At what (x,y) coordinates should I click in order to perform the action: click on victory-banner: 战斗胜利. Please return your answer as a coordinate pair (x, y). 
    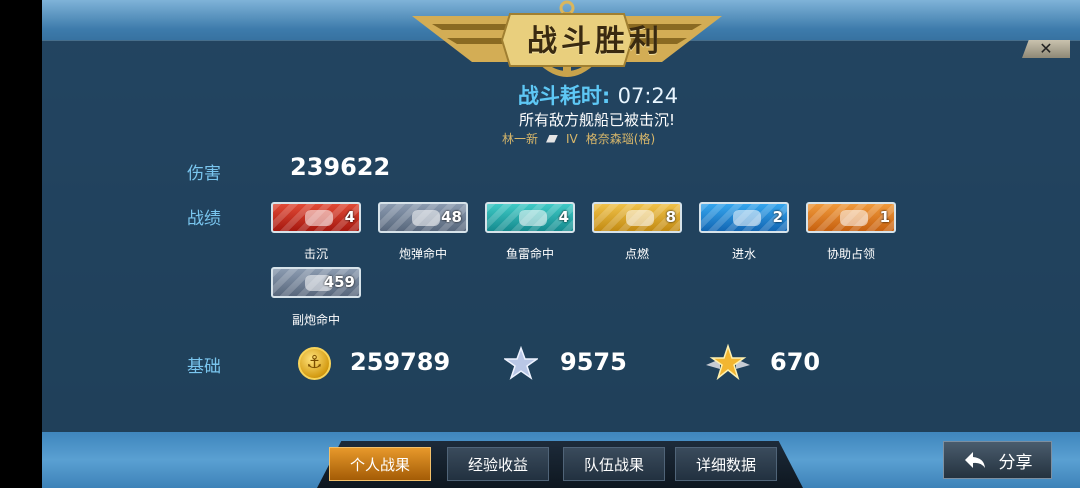
    Looking at the image, I should click on (567, 42).